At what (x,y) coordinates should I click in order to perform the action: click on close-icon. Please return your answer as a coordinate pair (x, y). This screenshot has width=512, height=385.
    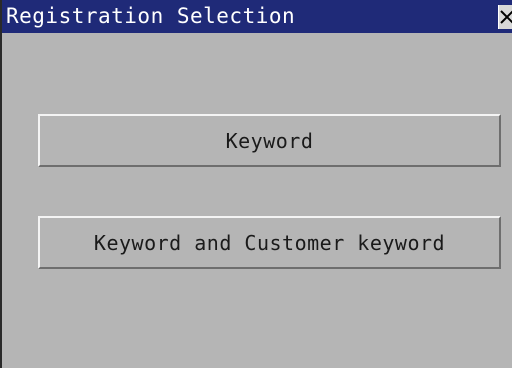
    Looking at the image, I should click on (505, 17).